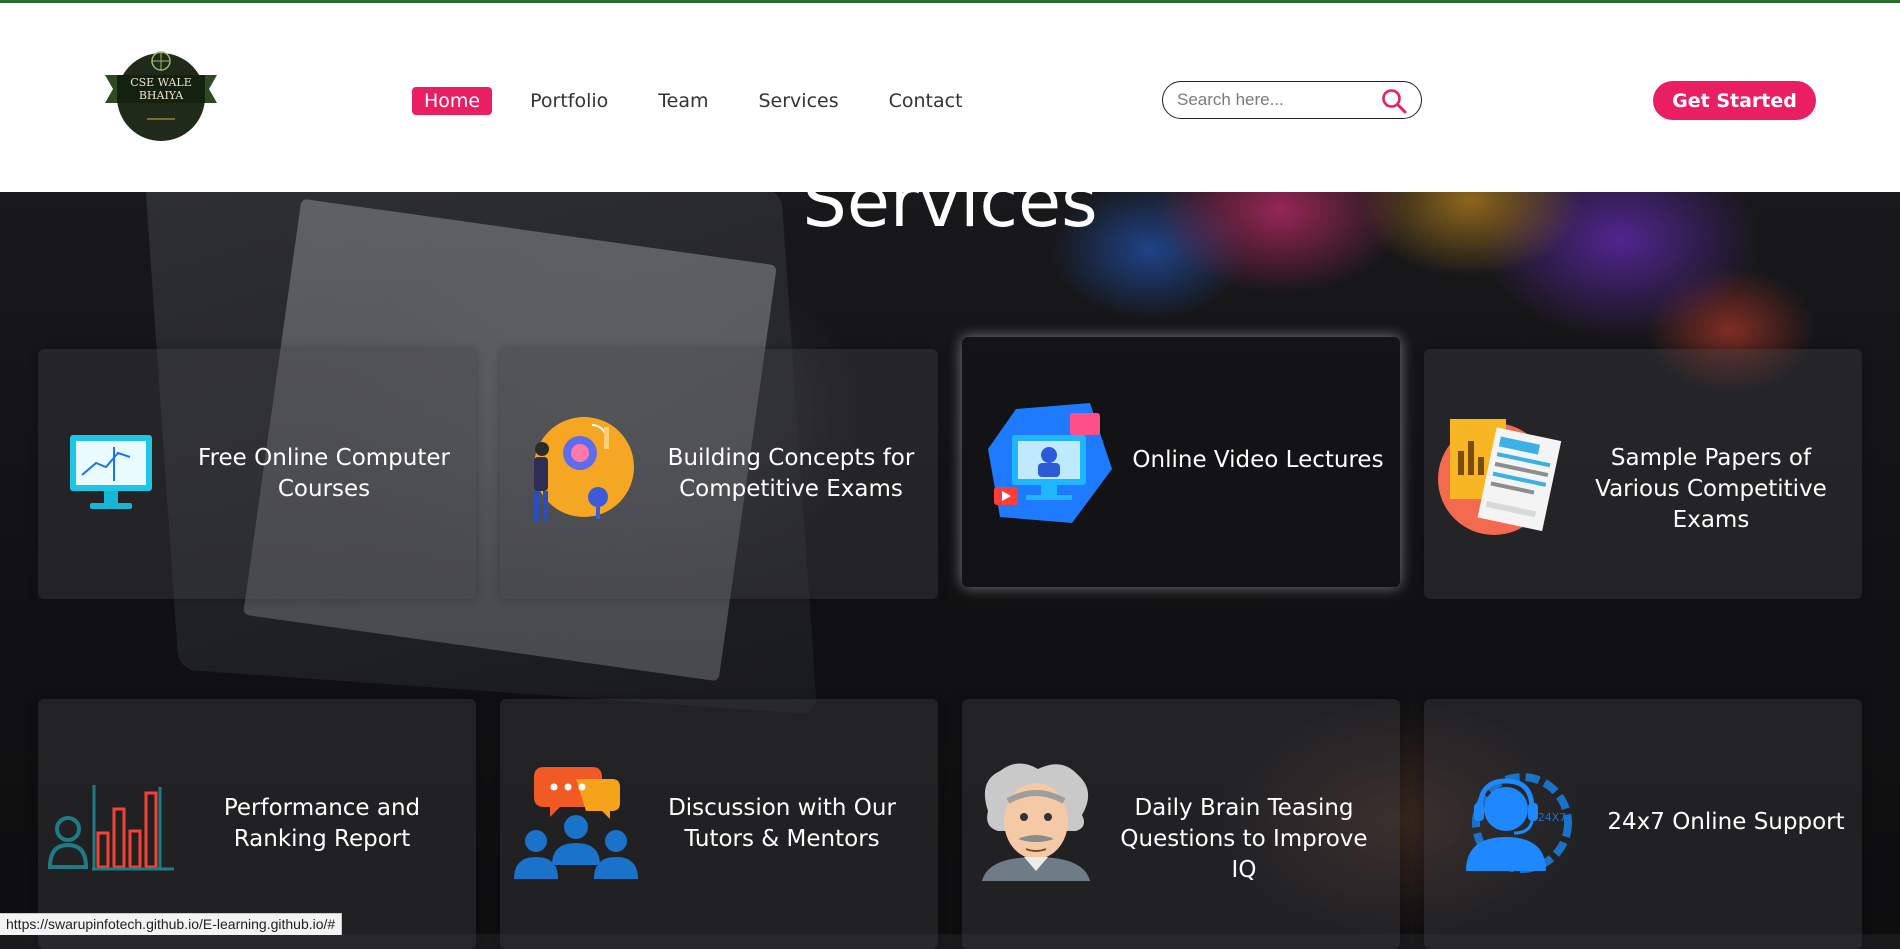 The width and height of the screenshot is (1900, 949). Describe the element at coordinates (111, 828) in the screenshot. I see `ranking-bars-icon` at that location.